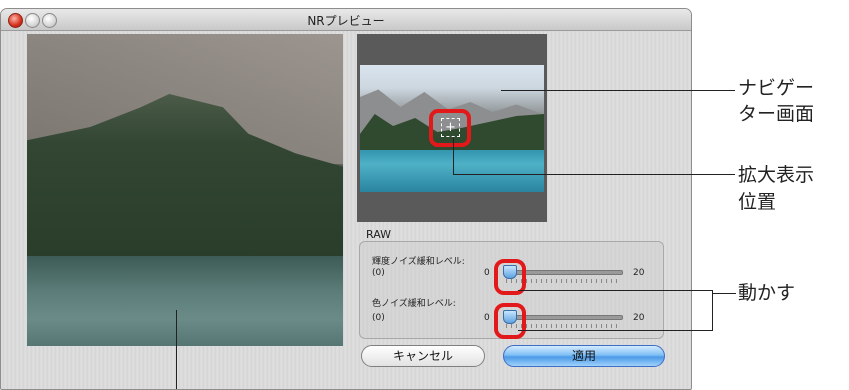  Describe the element at coordinates (185, 301) in the screenshot. I see `preview-lake-area` at that location.